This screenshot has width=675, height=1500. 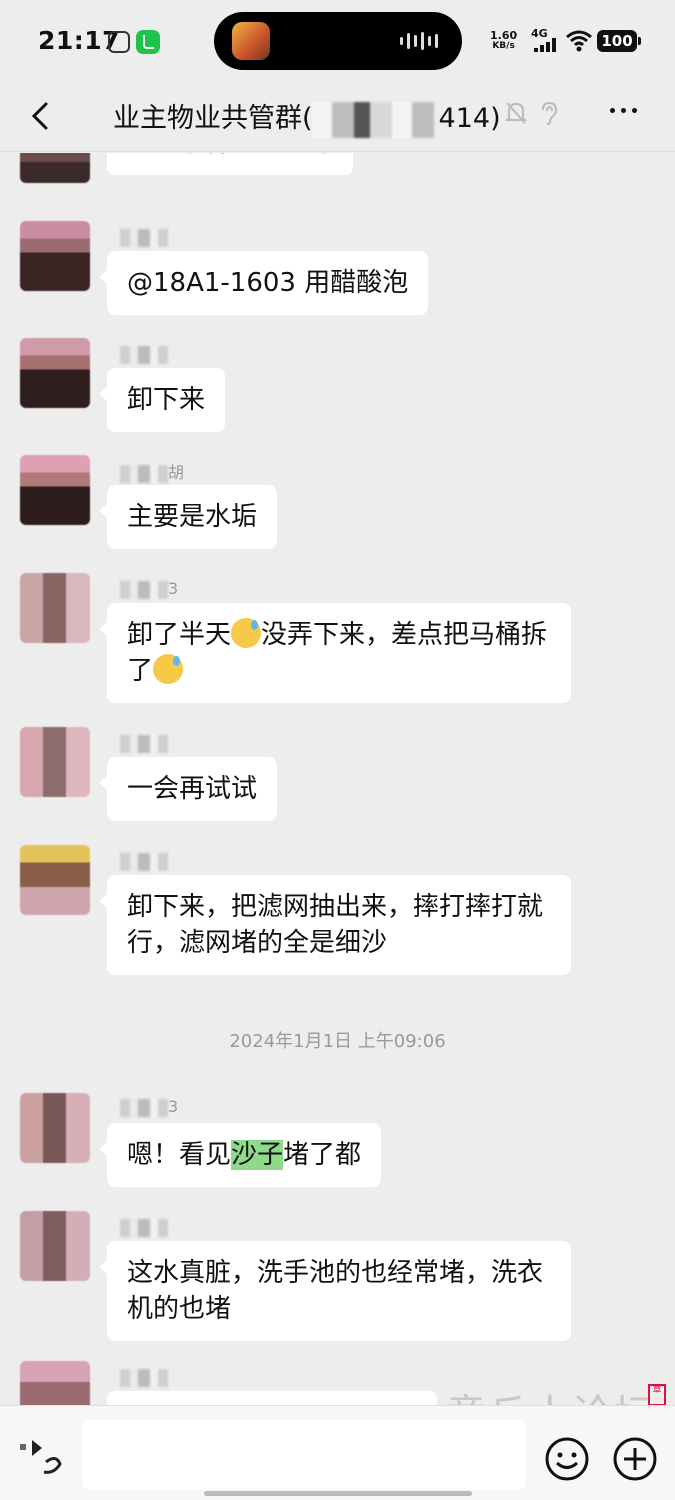 What do you see at coordinates (337, 1041) in the screenshot?
I see `message-timestamp: 2024年1月1日 上午09:06` at bounding box center [337, 1041].